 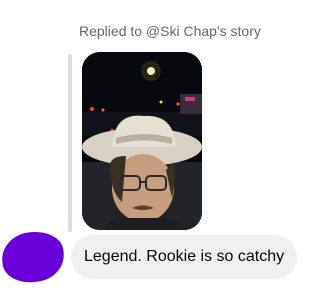 What do you see at coordinates (34, 257) in the screenshot?
I see `sender-avatar` at bounding box center [34, 257].